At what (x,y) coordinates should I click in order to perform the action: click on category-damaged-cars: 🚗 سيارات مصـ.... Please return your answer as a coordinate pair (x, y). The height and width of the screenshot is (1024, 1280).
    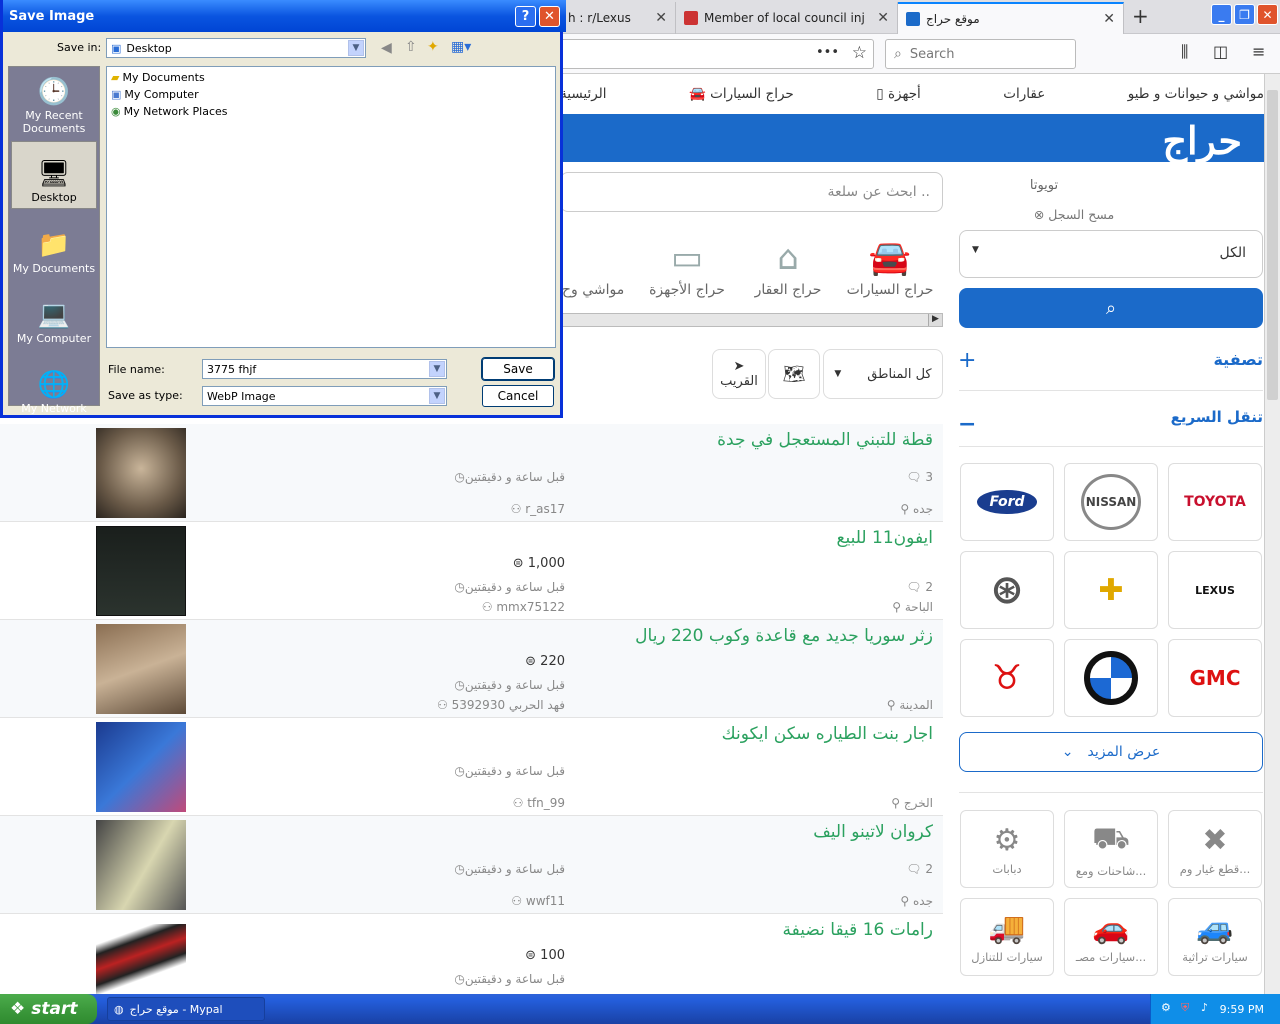
    Looking at the image, I should click on (1111, 937).